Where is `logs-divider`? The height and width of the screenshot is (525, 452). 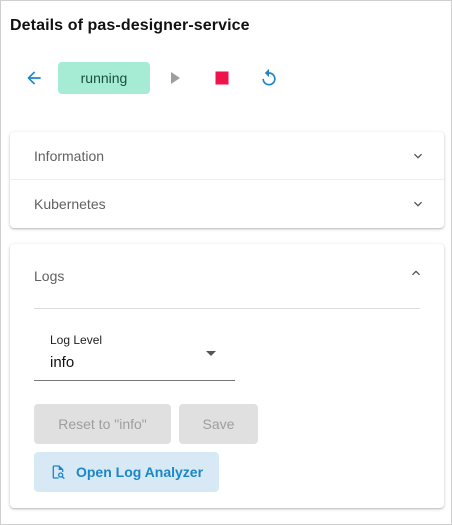 logs-divider is located at coordinates (227, 308).